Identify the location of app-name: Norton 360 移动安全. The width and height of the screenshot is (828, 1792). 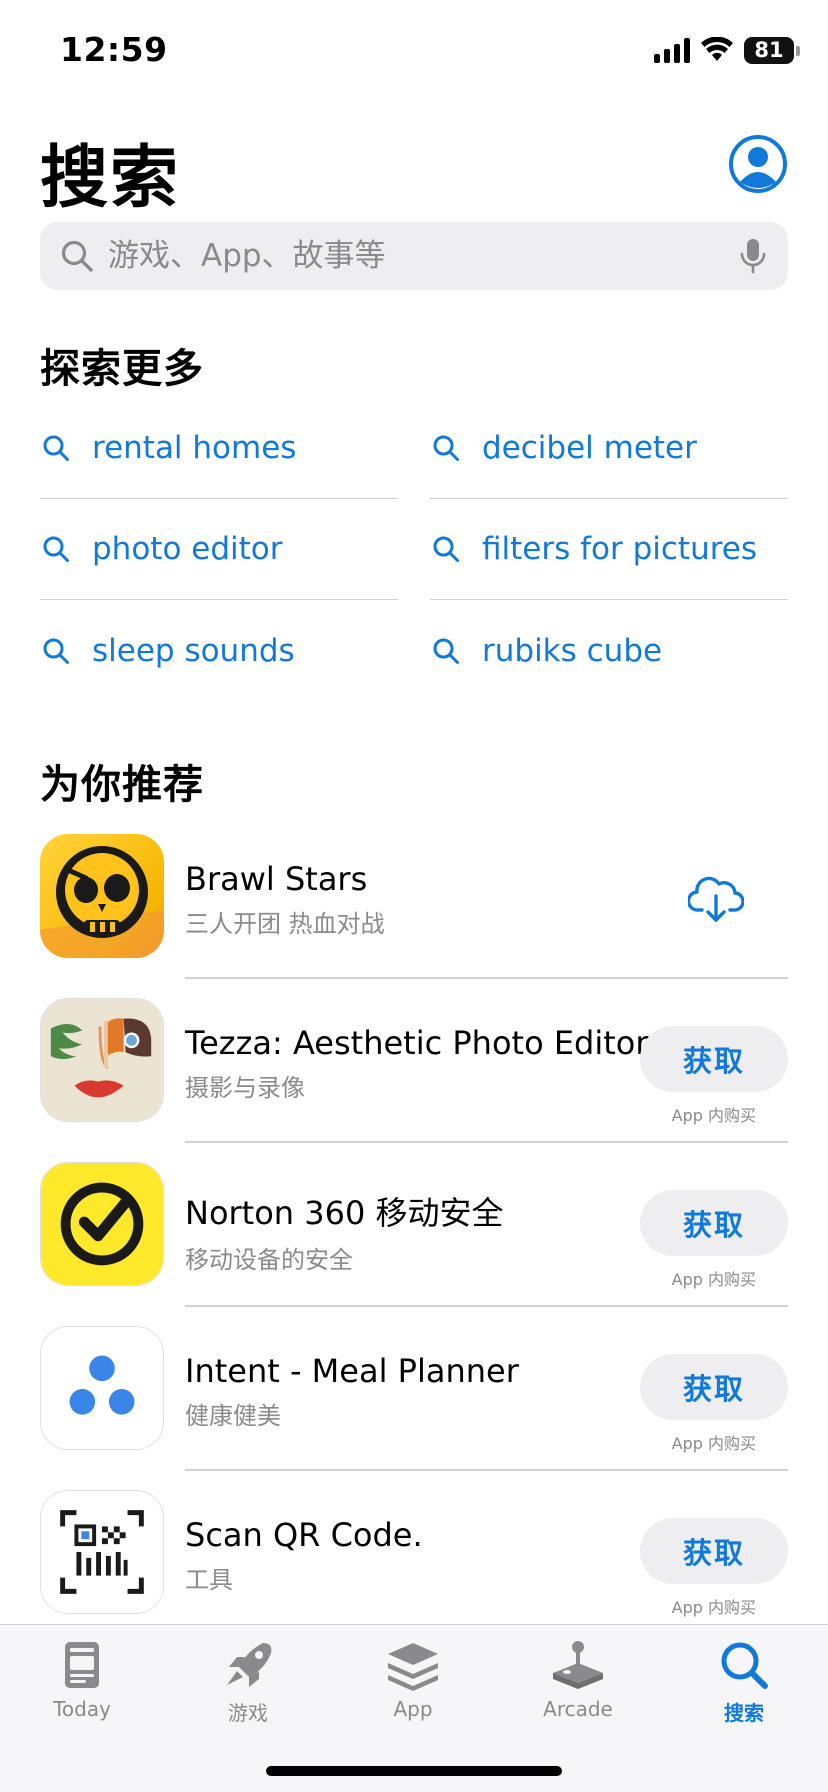
(344, 1213).